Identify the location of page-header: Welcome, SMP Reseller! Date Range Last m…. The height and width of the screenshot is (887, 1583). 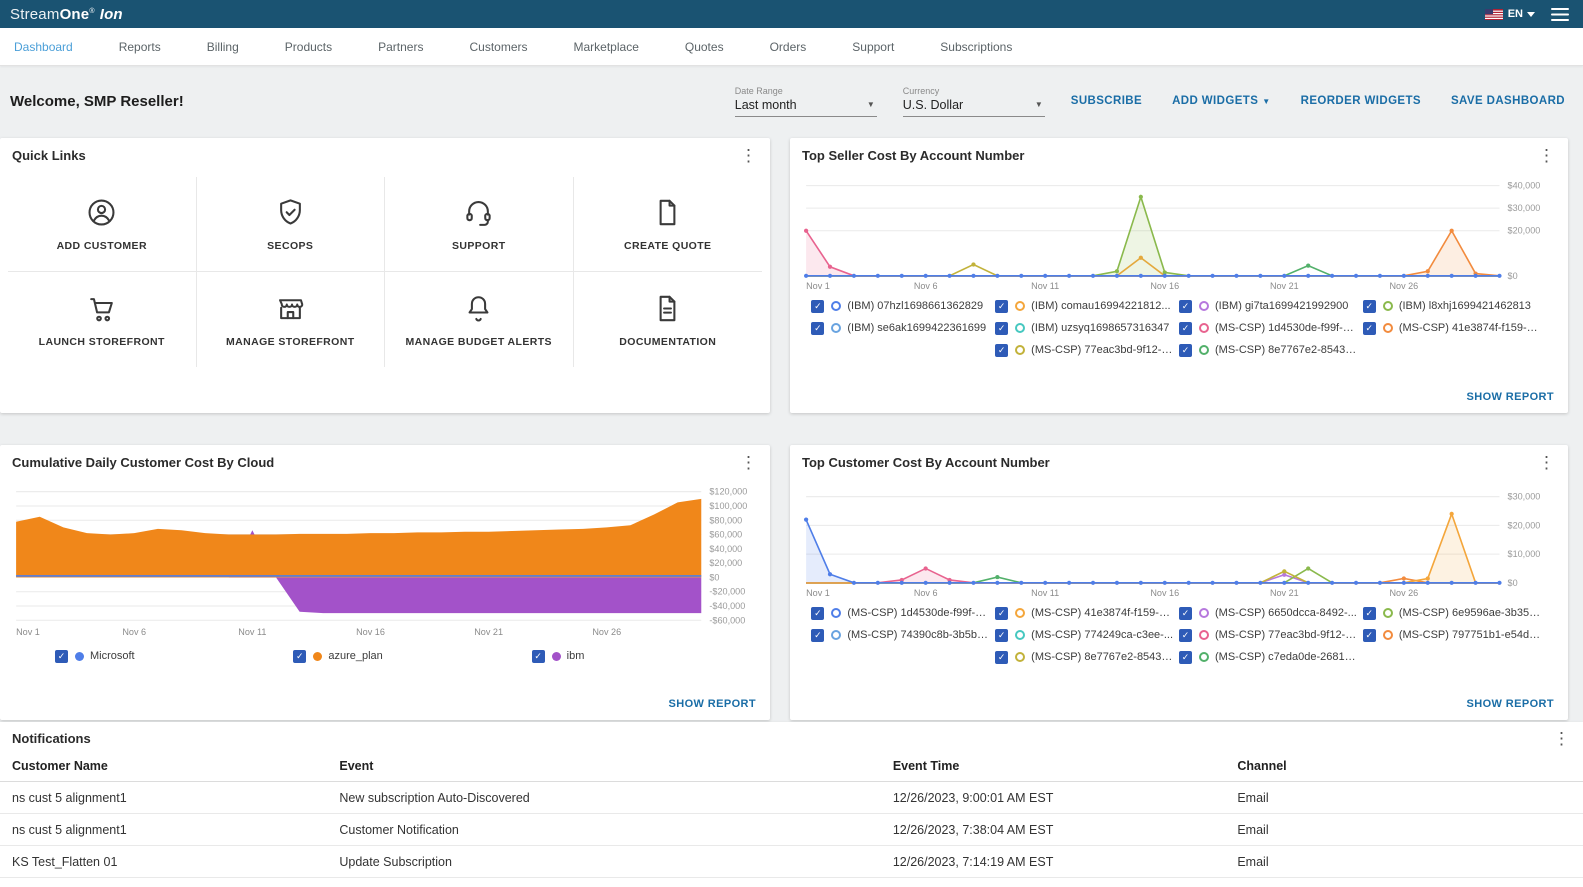
(791, 101).